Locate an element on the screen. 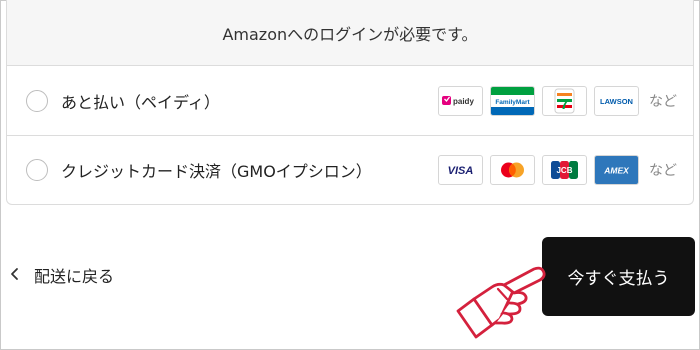 The image size is (700, 350). paidy-logos: paidy FamilyMart 7 LAWSON など is located at coordinates (557, 100).